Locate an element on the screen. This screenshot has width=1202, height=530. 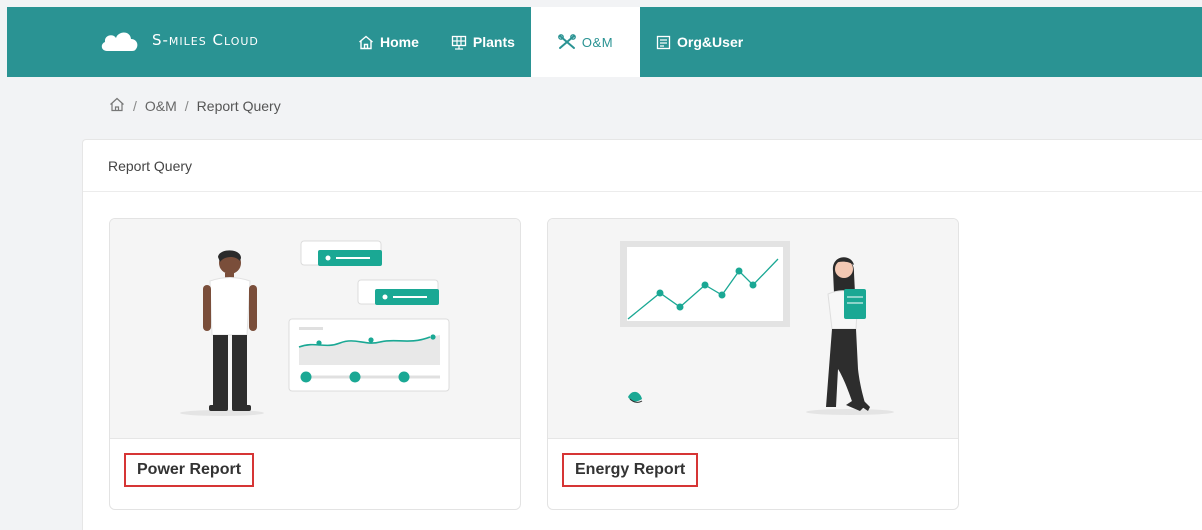
nav-plants-label: Plants is located at coordinates (493, 42).